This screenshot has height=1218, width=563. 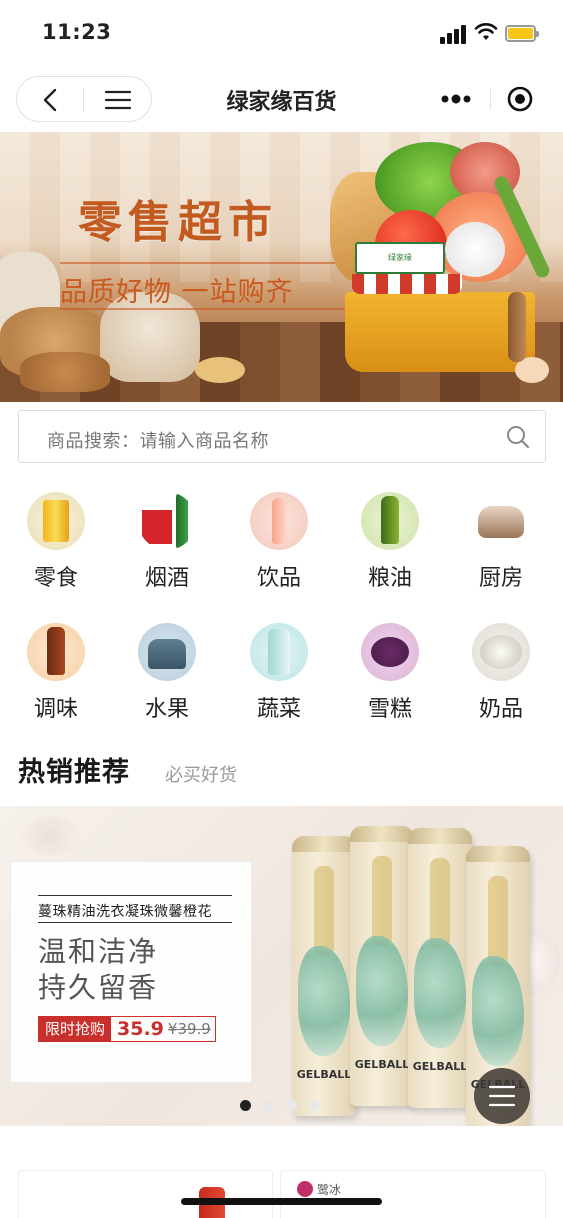 I want to click on product-thumbnail, so click(x=305, y=1189).